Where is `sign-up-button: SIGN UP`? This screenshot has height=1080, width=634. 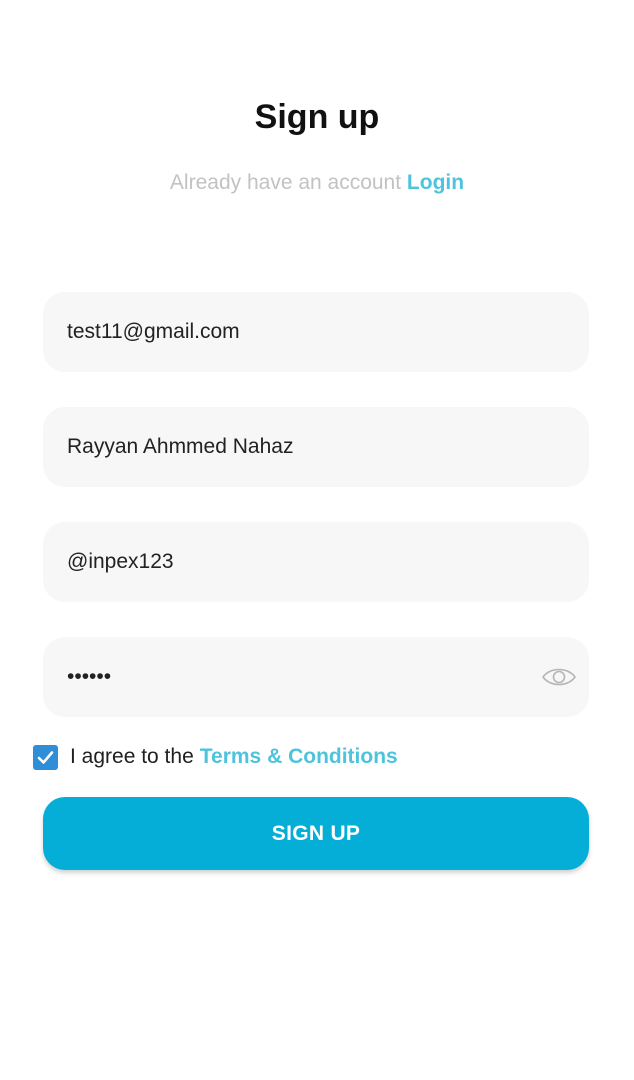
sign-up-button: SIGN UP is located at coordinates (316, 833).